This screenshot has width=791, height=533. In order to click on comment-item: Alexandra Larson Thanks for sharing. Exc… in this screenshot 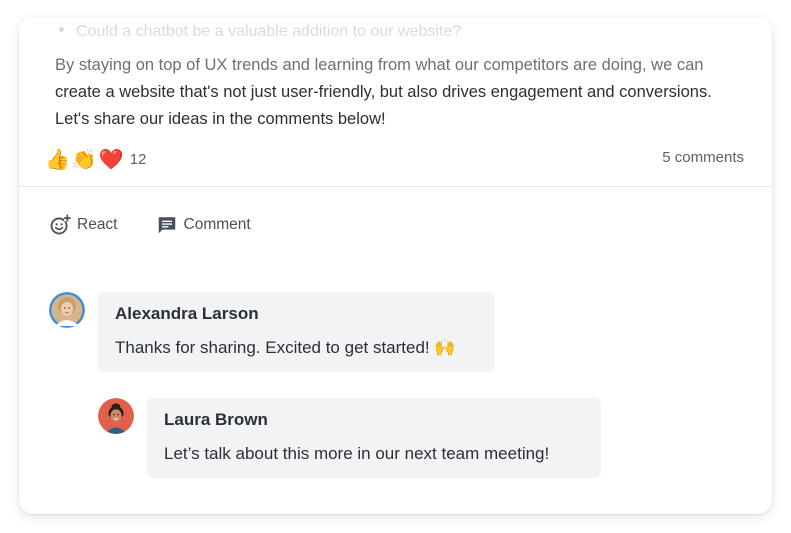, I will do `click(272, 332)`.